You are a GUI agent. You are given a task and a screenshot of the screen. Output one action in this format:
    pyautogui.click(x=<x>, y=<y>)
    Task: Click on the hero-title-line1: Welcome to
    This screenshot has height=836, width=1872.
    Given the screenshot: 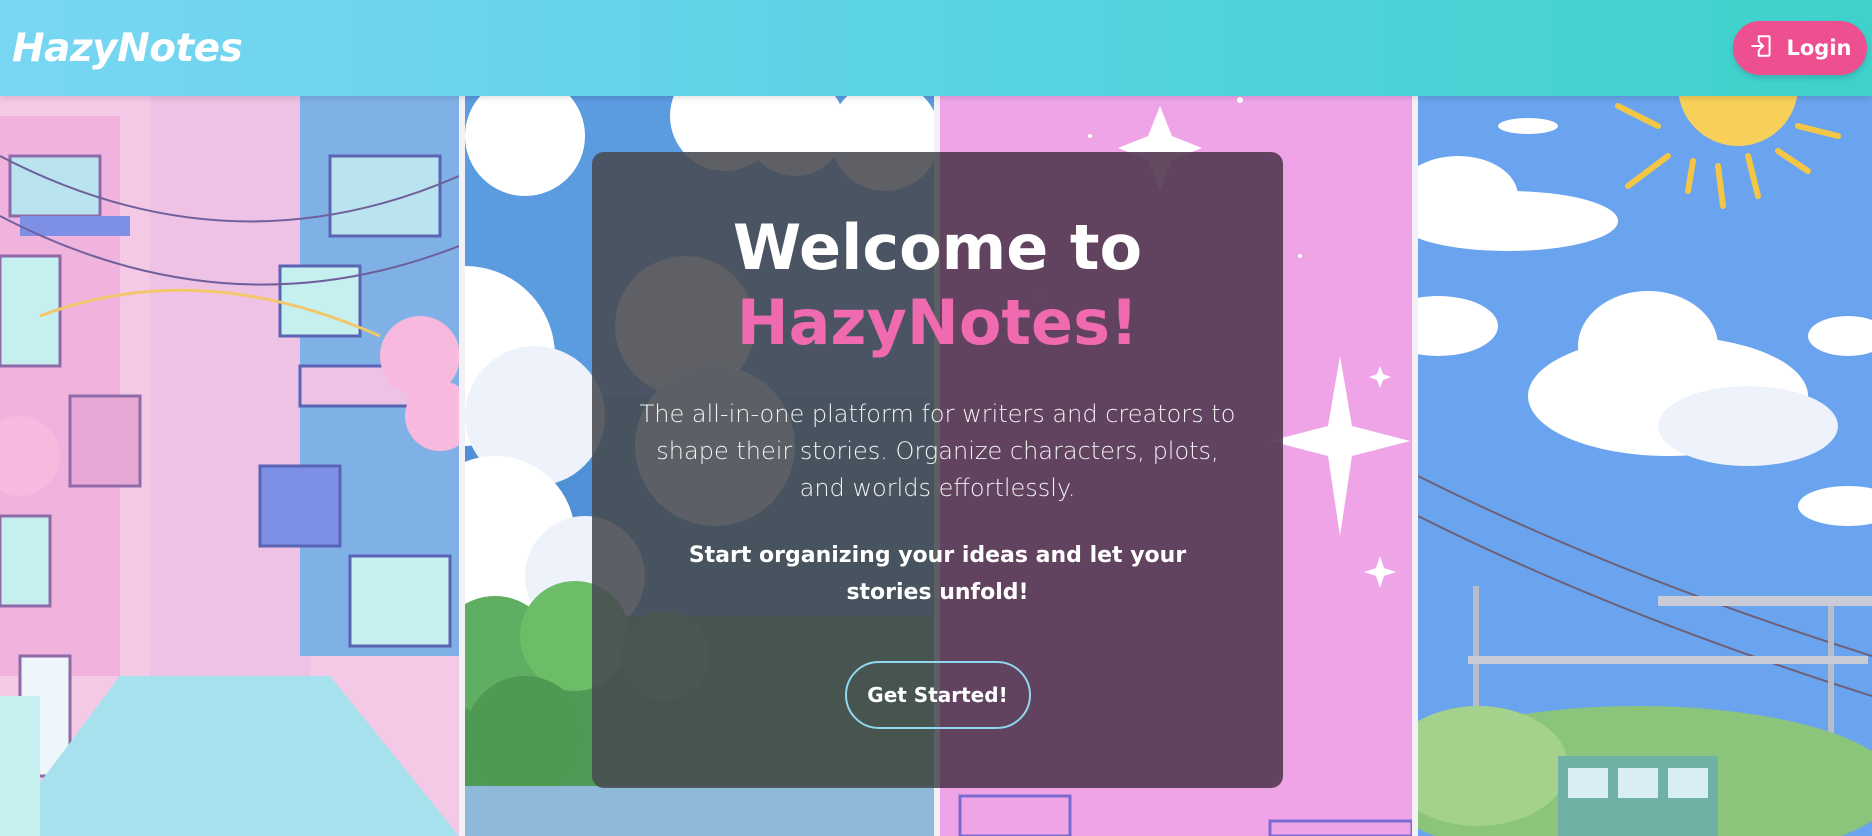 What is the action you would take?
    pyautogui.click(x=937, y=247)
    